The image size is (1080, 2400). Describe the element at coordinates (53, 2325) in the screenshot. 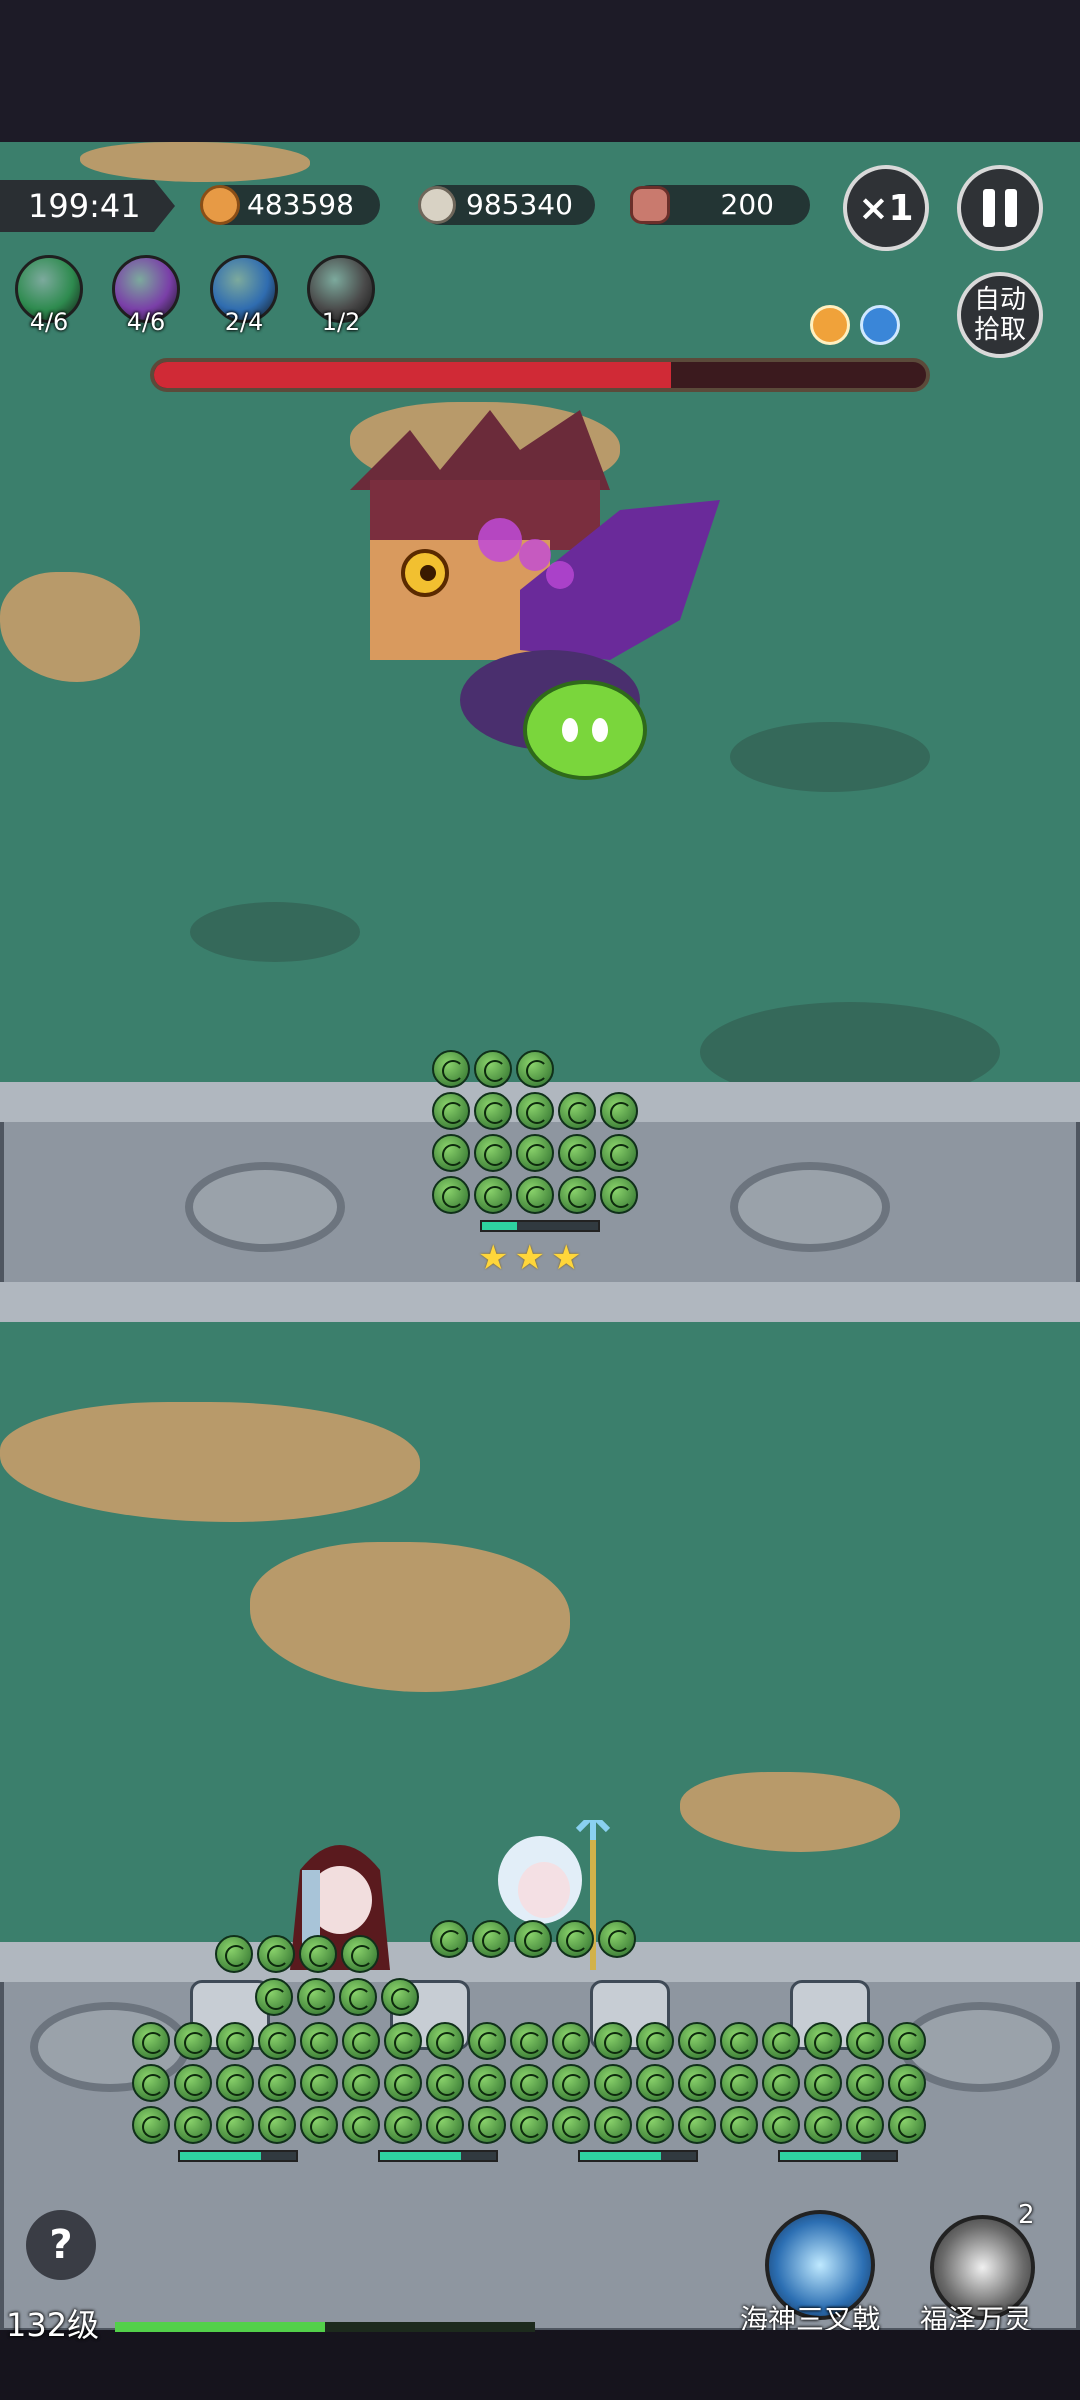

I see `player-level: 132级` at that location.